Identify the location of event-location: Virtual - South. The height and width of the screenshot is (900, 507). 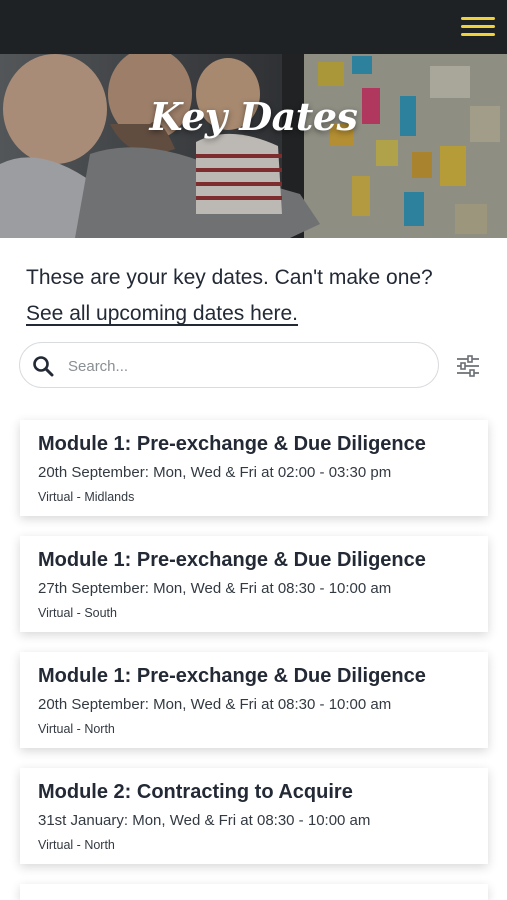
(77, 613).